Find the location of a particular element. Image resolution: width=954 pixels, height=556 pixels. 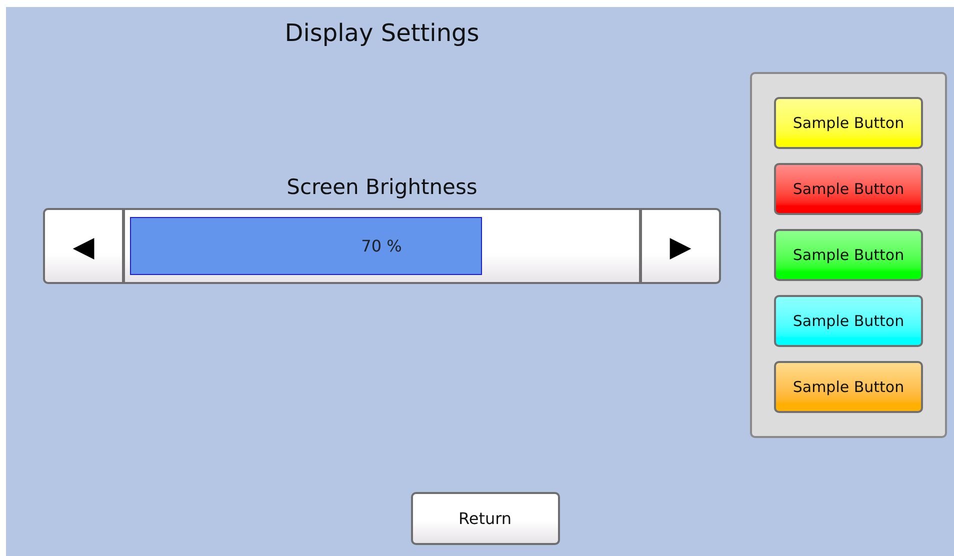

slider-label: Screen Brightness is located at coordinates (382, 187).